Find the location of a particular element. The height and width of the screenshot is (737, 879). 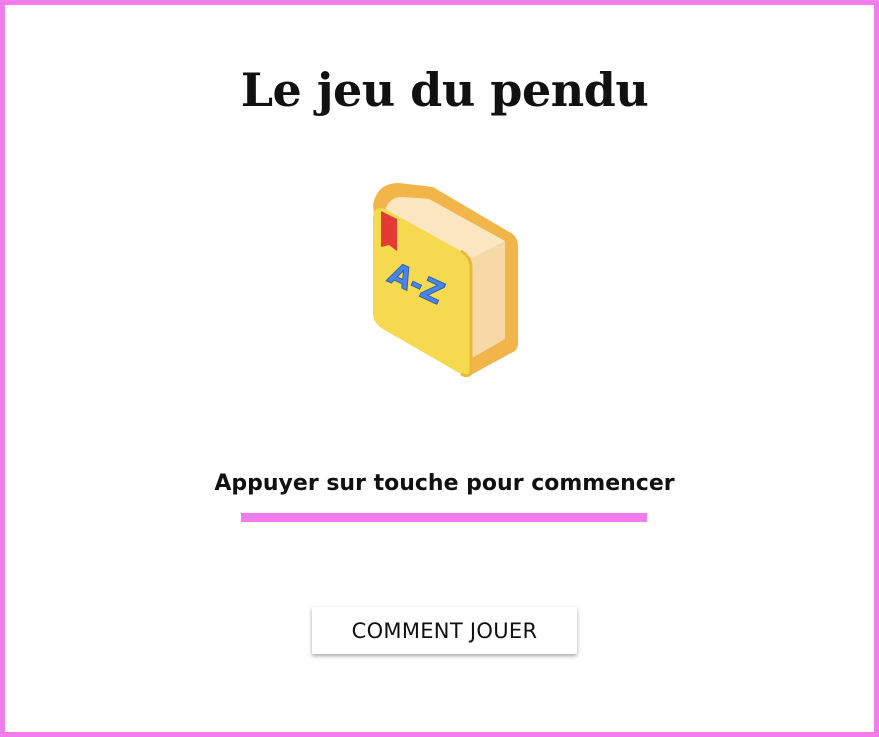

how-to-play-button: COMMENT JOUER is located at coordinates (444, 630).